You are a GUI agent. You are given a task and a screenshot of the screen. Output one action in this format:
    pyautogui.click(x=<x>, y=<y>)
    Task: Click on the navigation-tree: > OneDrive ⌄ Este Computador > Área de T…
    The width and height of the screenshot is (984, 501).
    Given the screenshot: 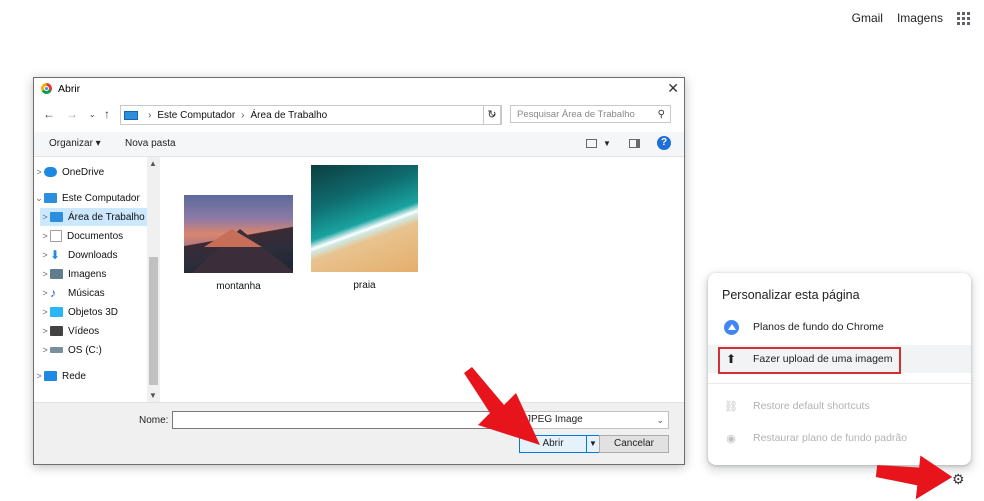 What is the action you would take?
    pyautogui.click(x=97, y=279)
    